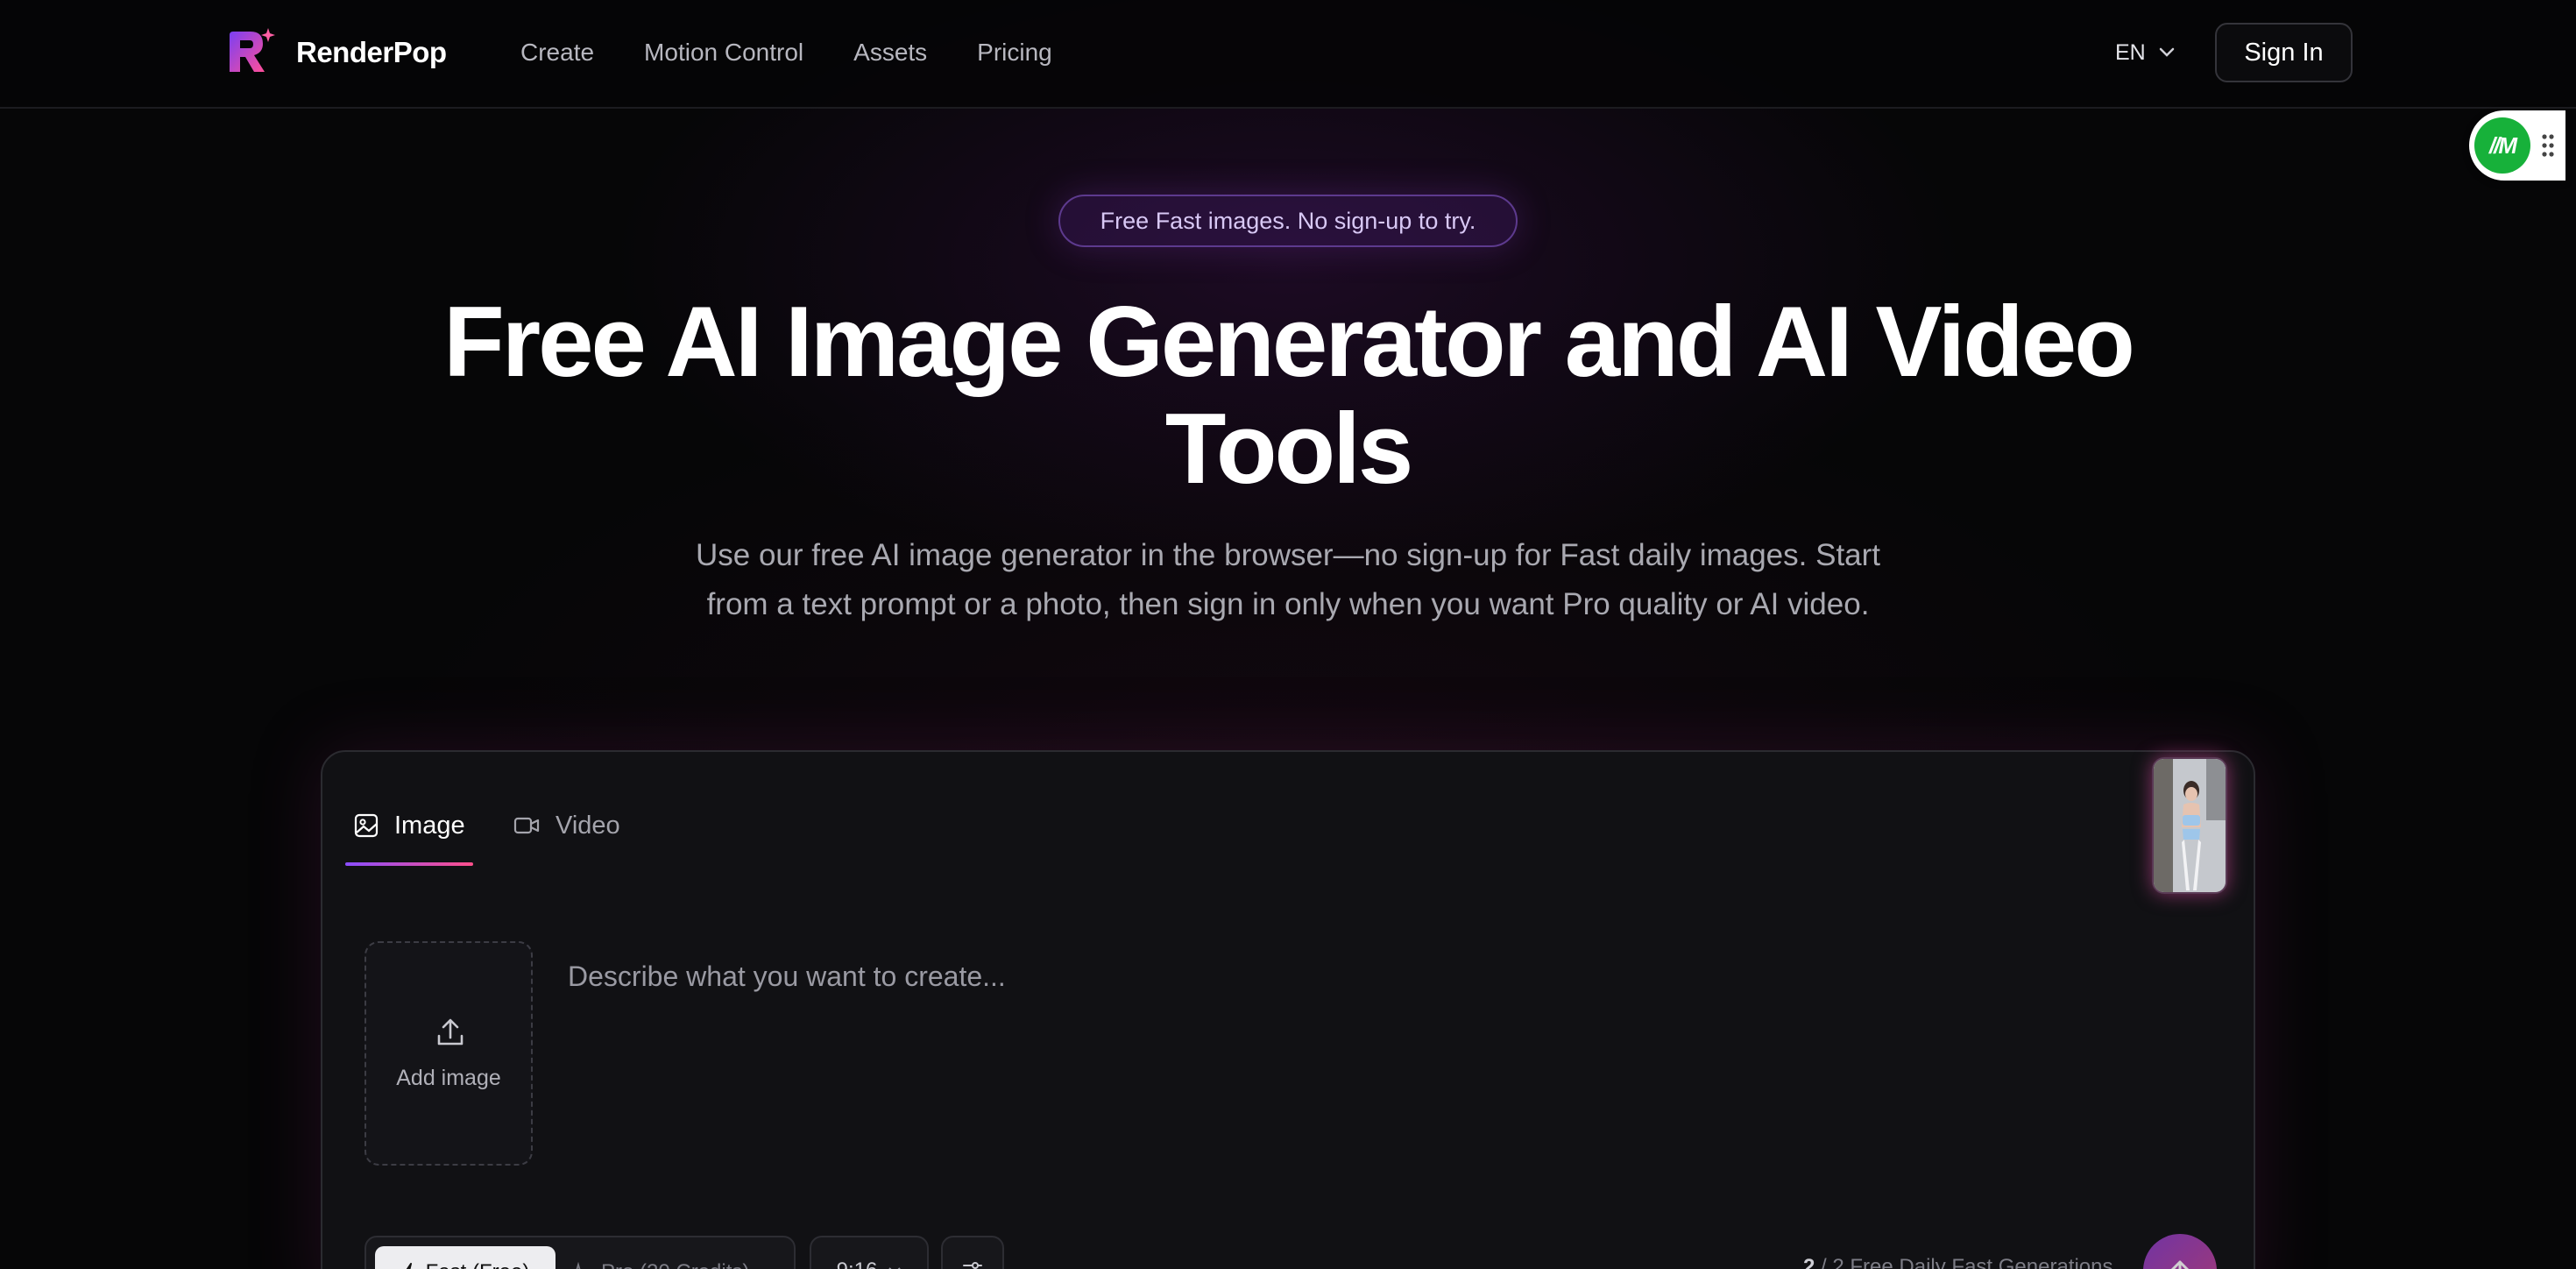 This screenshot has height=1269, width=2576. Describe the element at coordinates (465, 1257) in the screenshot. I see `mode-fast-button: Fast (Free)` at that location.